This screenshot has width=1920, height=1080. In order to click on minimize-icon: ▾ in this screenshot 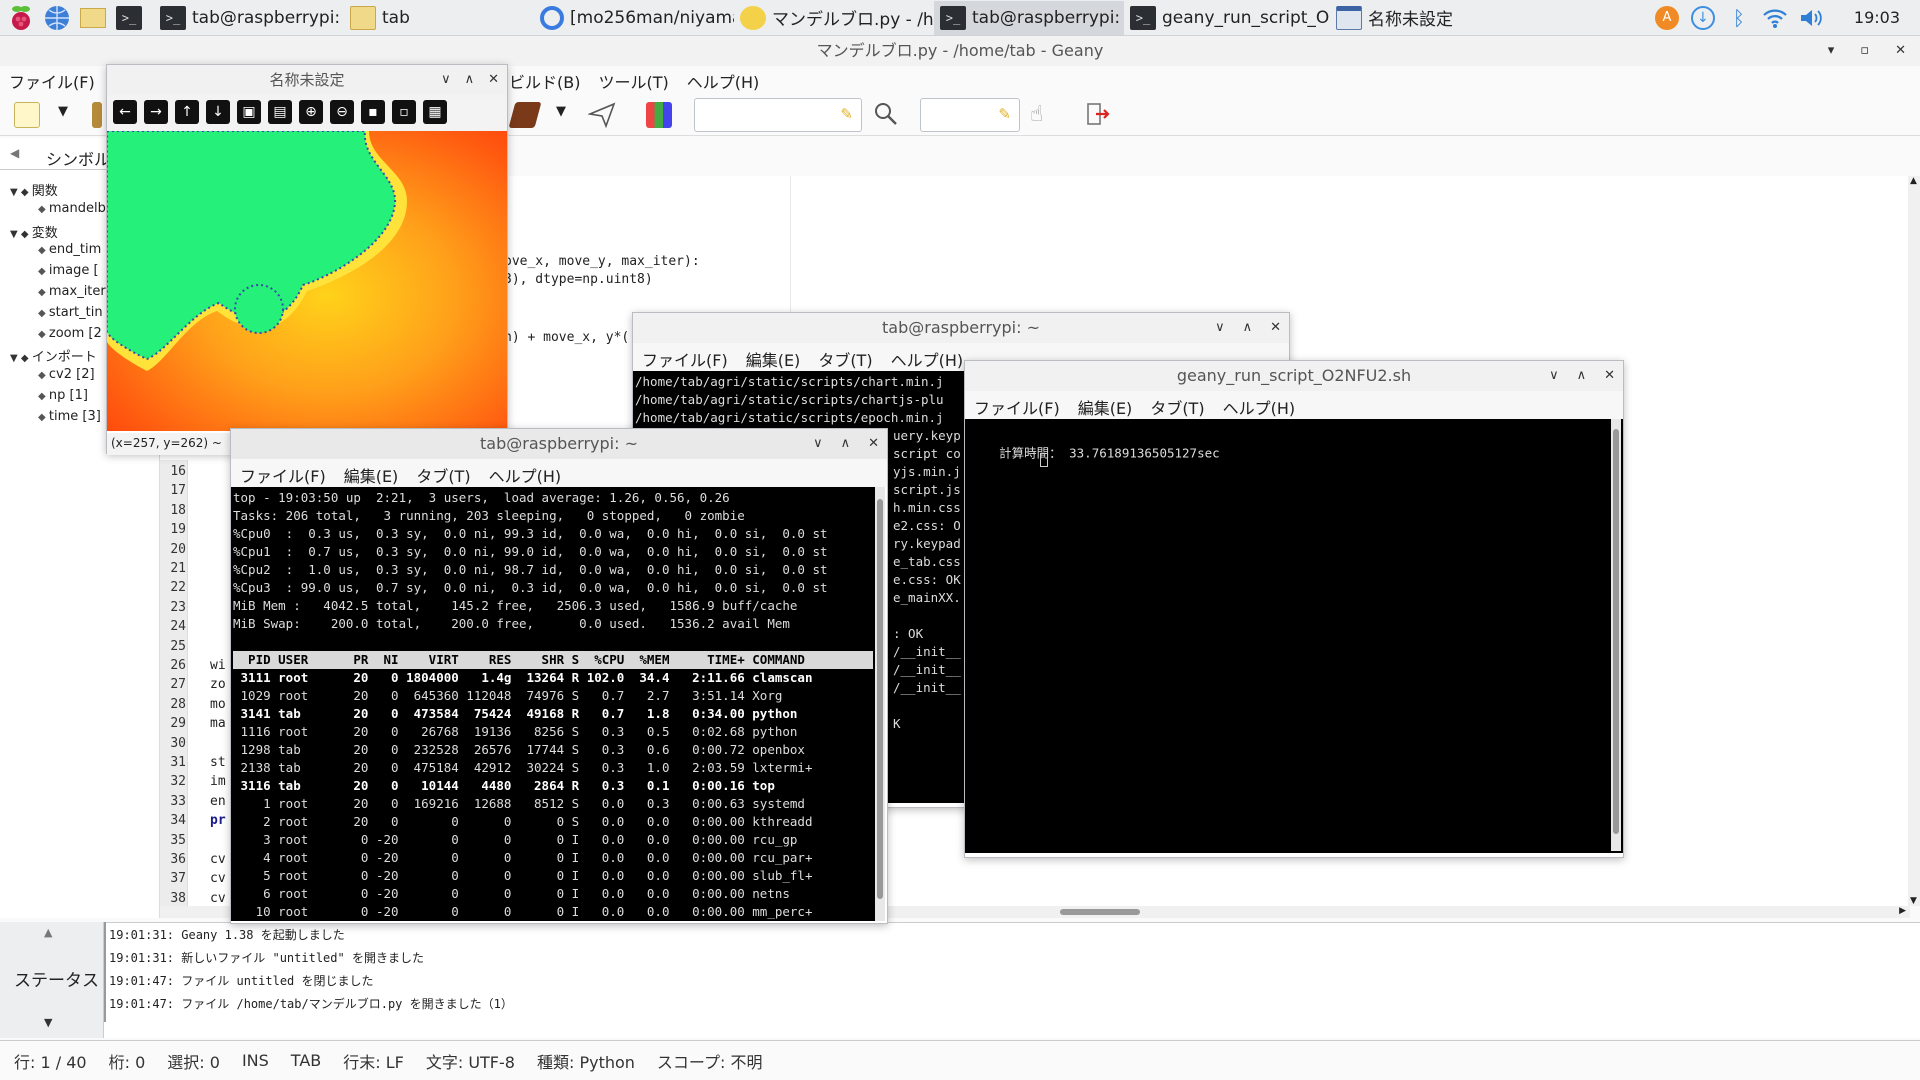, I will do `click(1831, 51)`.